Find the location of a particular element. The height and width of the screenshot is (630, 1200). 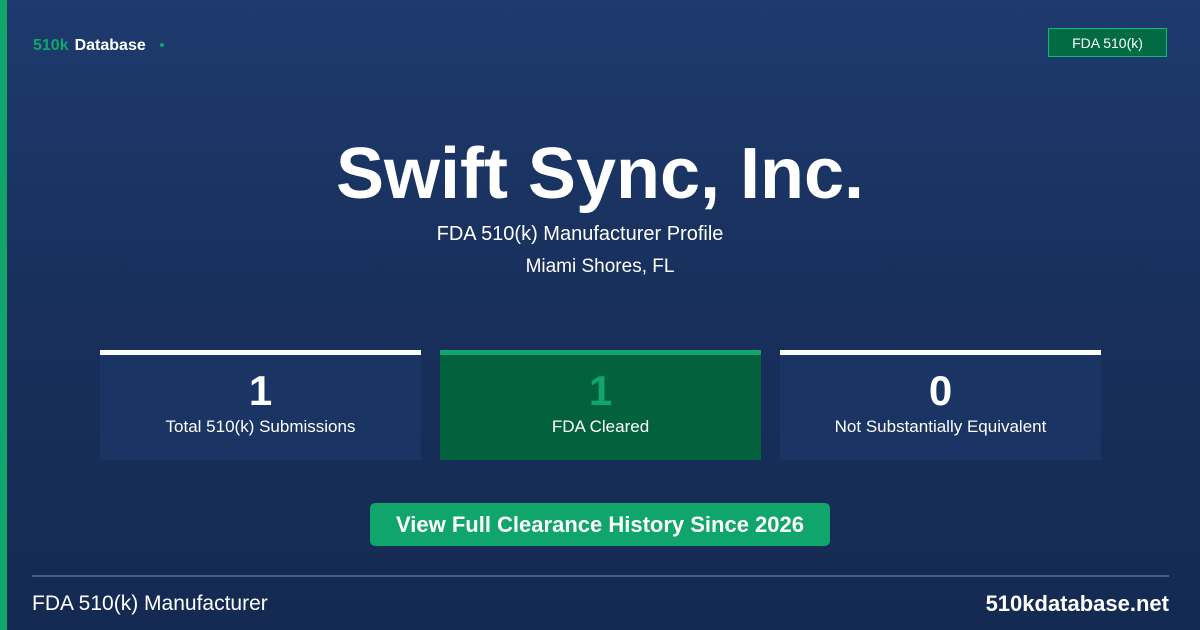

footer-site-link: 510kdatabase.net is located at coordinates (1077, 604).